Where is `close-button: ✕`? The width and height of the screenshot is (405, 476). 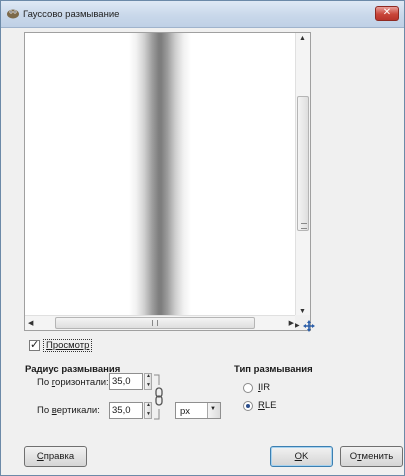
close-button: ✕ is located at coordinates (387, 13).